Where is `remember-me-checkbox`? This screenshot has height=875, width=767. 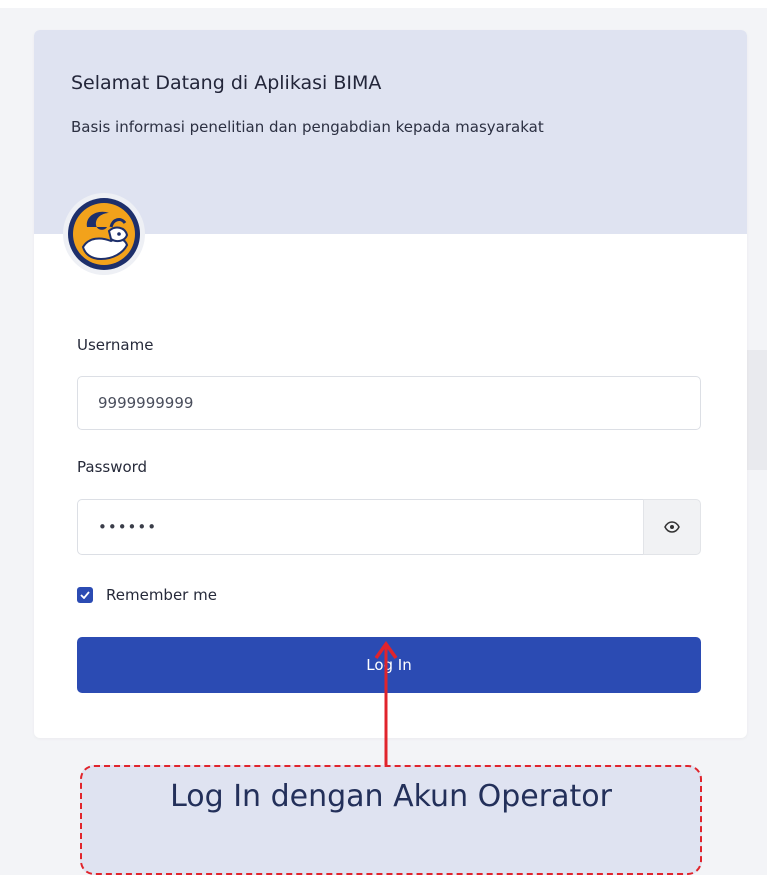
remember-me-checkbox is located at coordinates (85, 595).